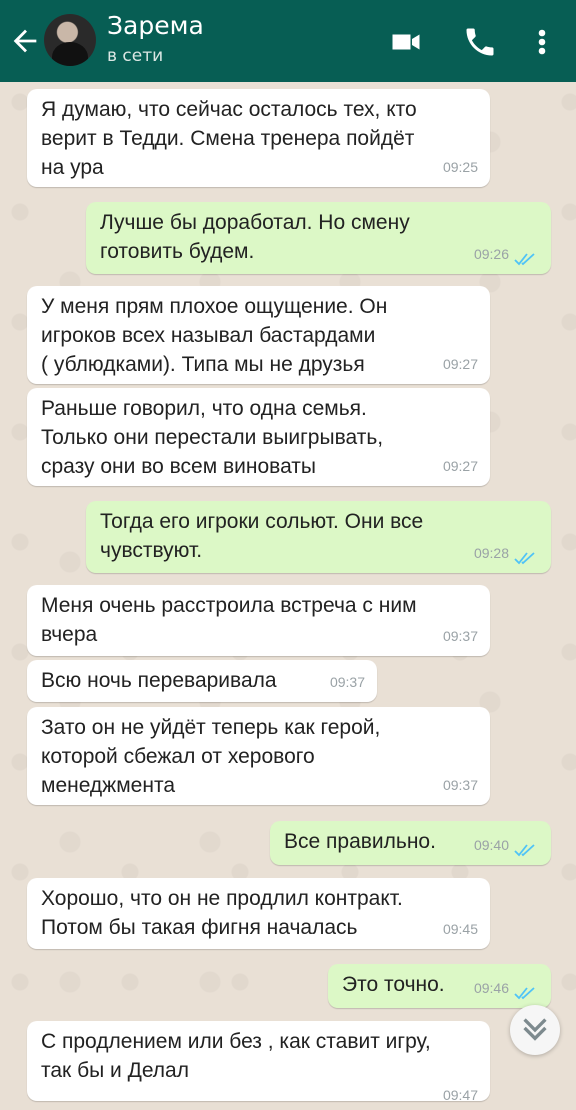 The height and width of the screenshot is (1110, 576). Describe the element at coordinates (491, 553) in the screenshot. I see `message-time: 09:28` at that location.